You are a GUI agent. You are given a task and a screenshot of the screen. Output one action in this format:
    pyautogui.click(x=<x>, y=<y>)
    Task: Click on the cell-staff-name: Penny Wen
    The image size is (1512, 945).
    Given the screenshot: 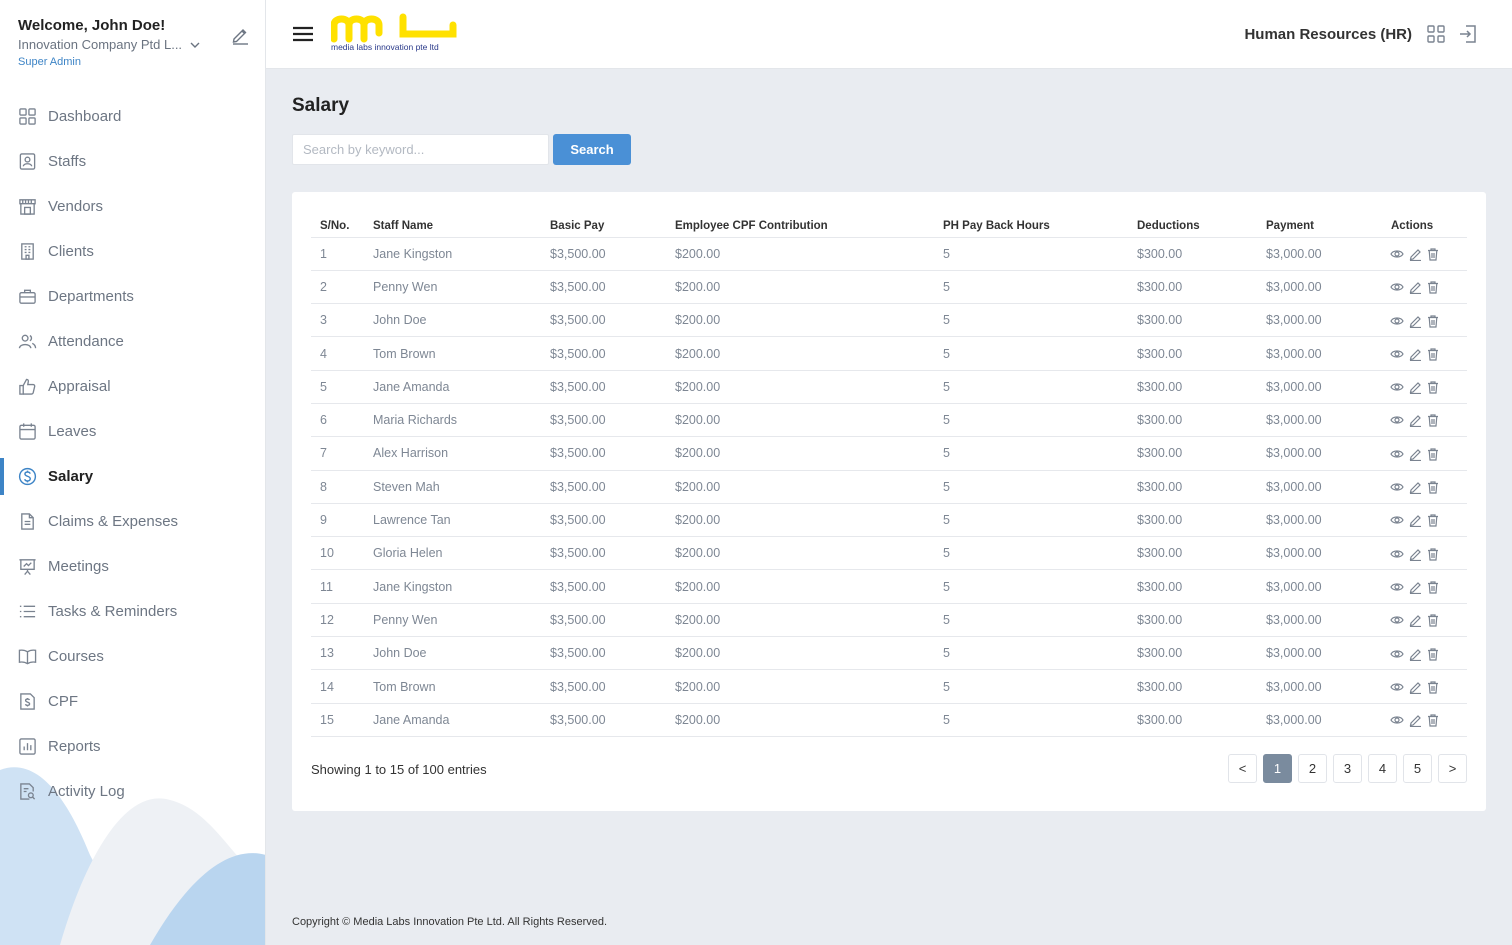 What is the action you would take?
    pyautogui.click(x=452, y=287)
    